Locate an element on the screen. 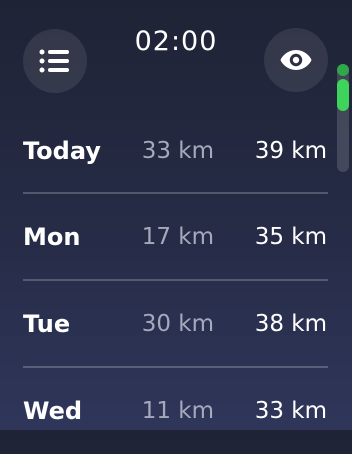 The height and width of the screenshot is (454, 352). view-toggle-button is located at coordinates (296, 60).